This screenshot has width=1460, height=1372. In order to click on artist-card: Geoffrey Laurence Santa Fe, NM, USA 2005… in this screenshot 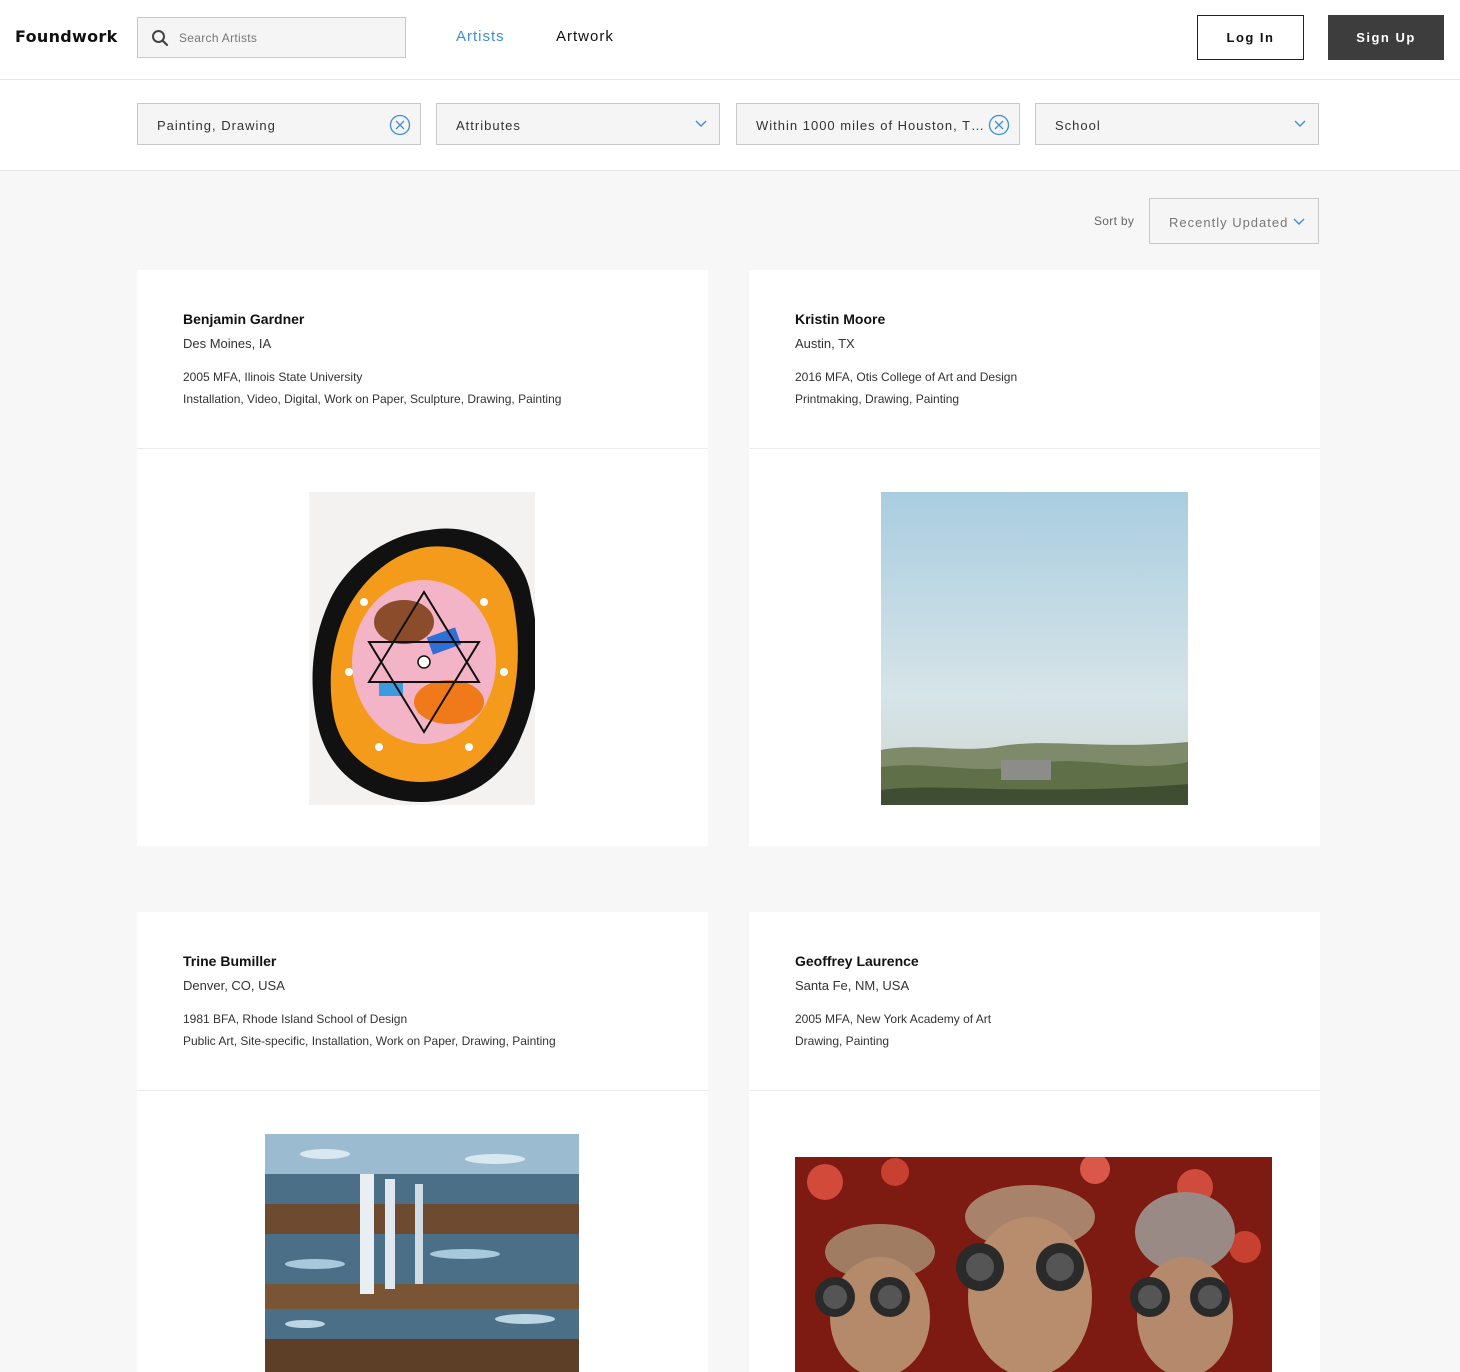, I will do `click(1034, 1142)`.